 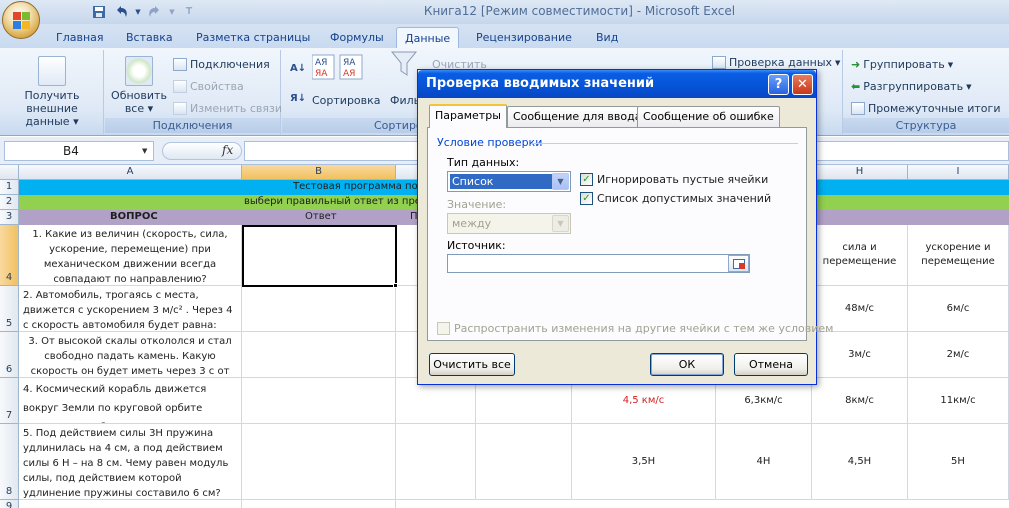 I want to click on row-header-6: 6, so click(x=9, y=355).